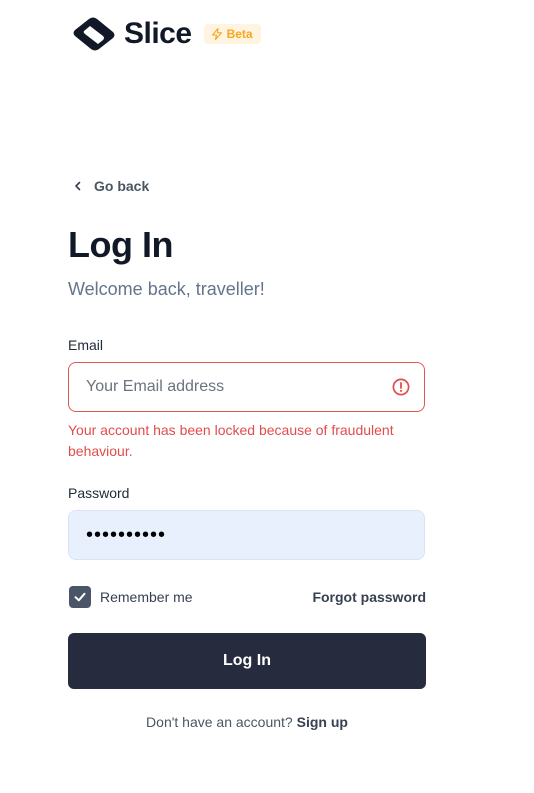 This screenshot has height=793, width=534. Describe the element at coordinates (86, 345) in the screenshot. I see `email-label: Email` at that location.